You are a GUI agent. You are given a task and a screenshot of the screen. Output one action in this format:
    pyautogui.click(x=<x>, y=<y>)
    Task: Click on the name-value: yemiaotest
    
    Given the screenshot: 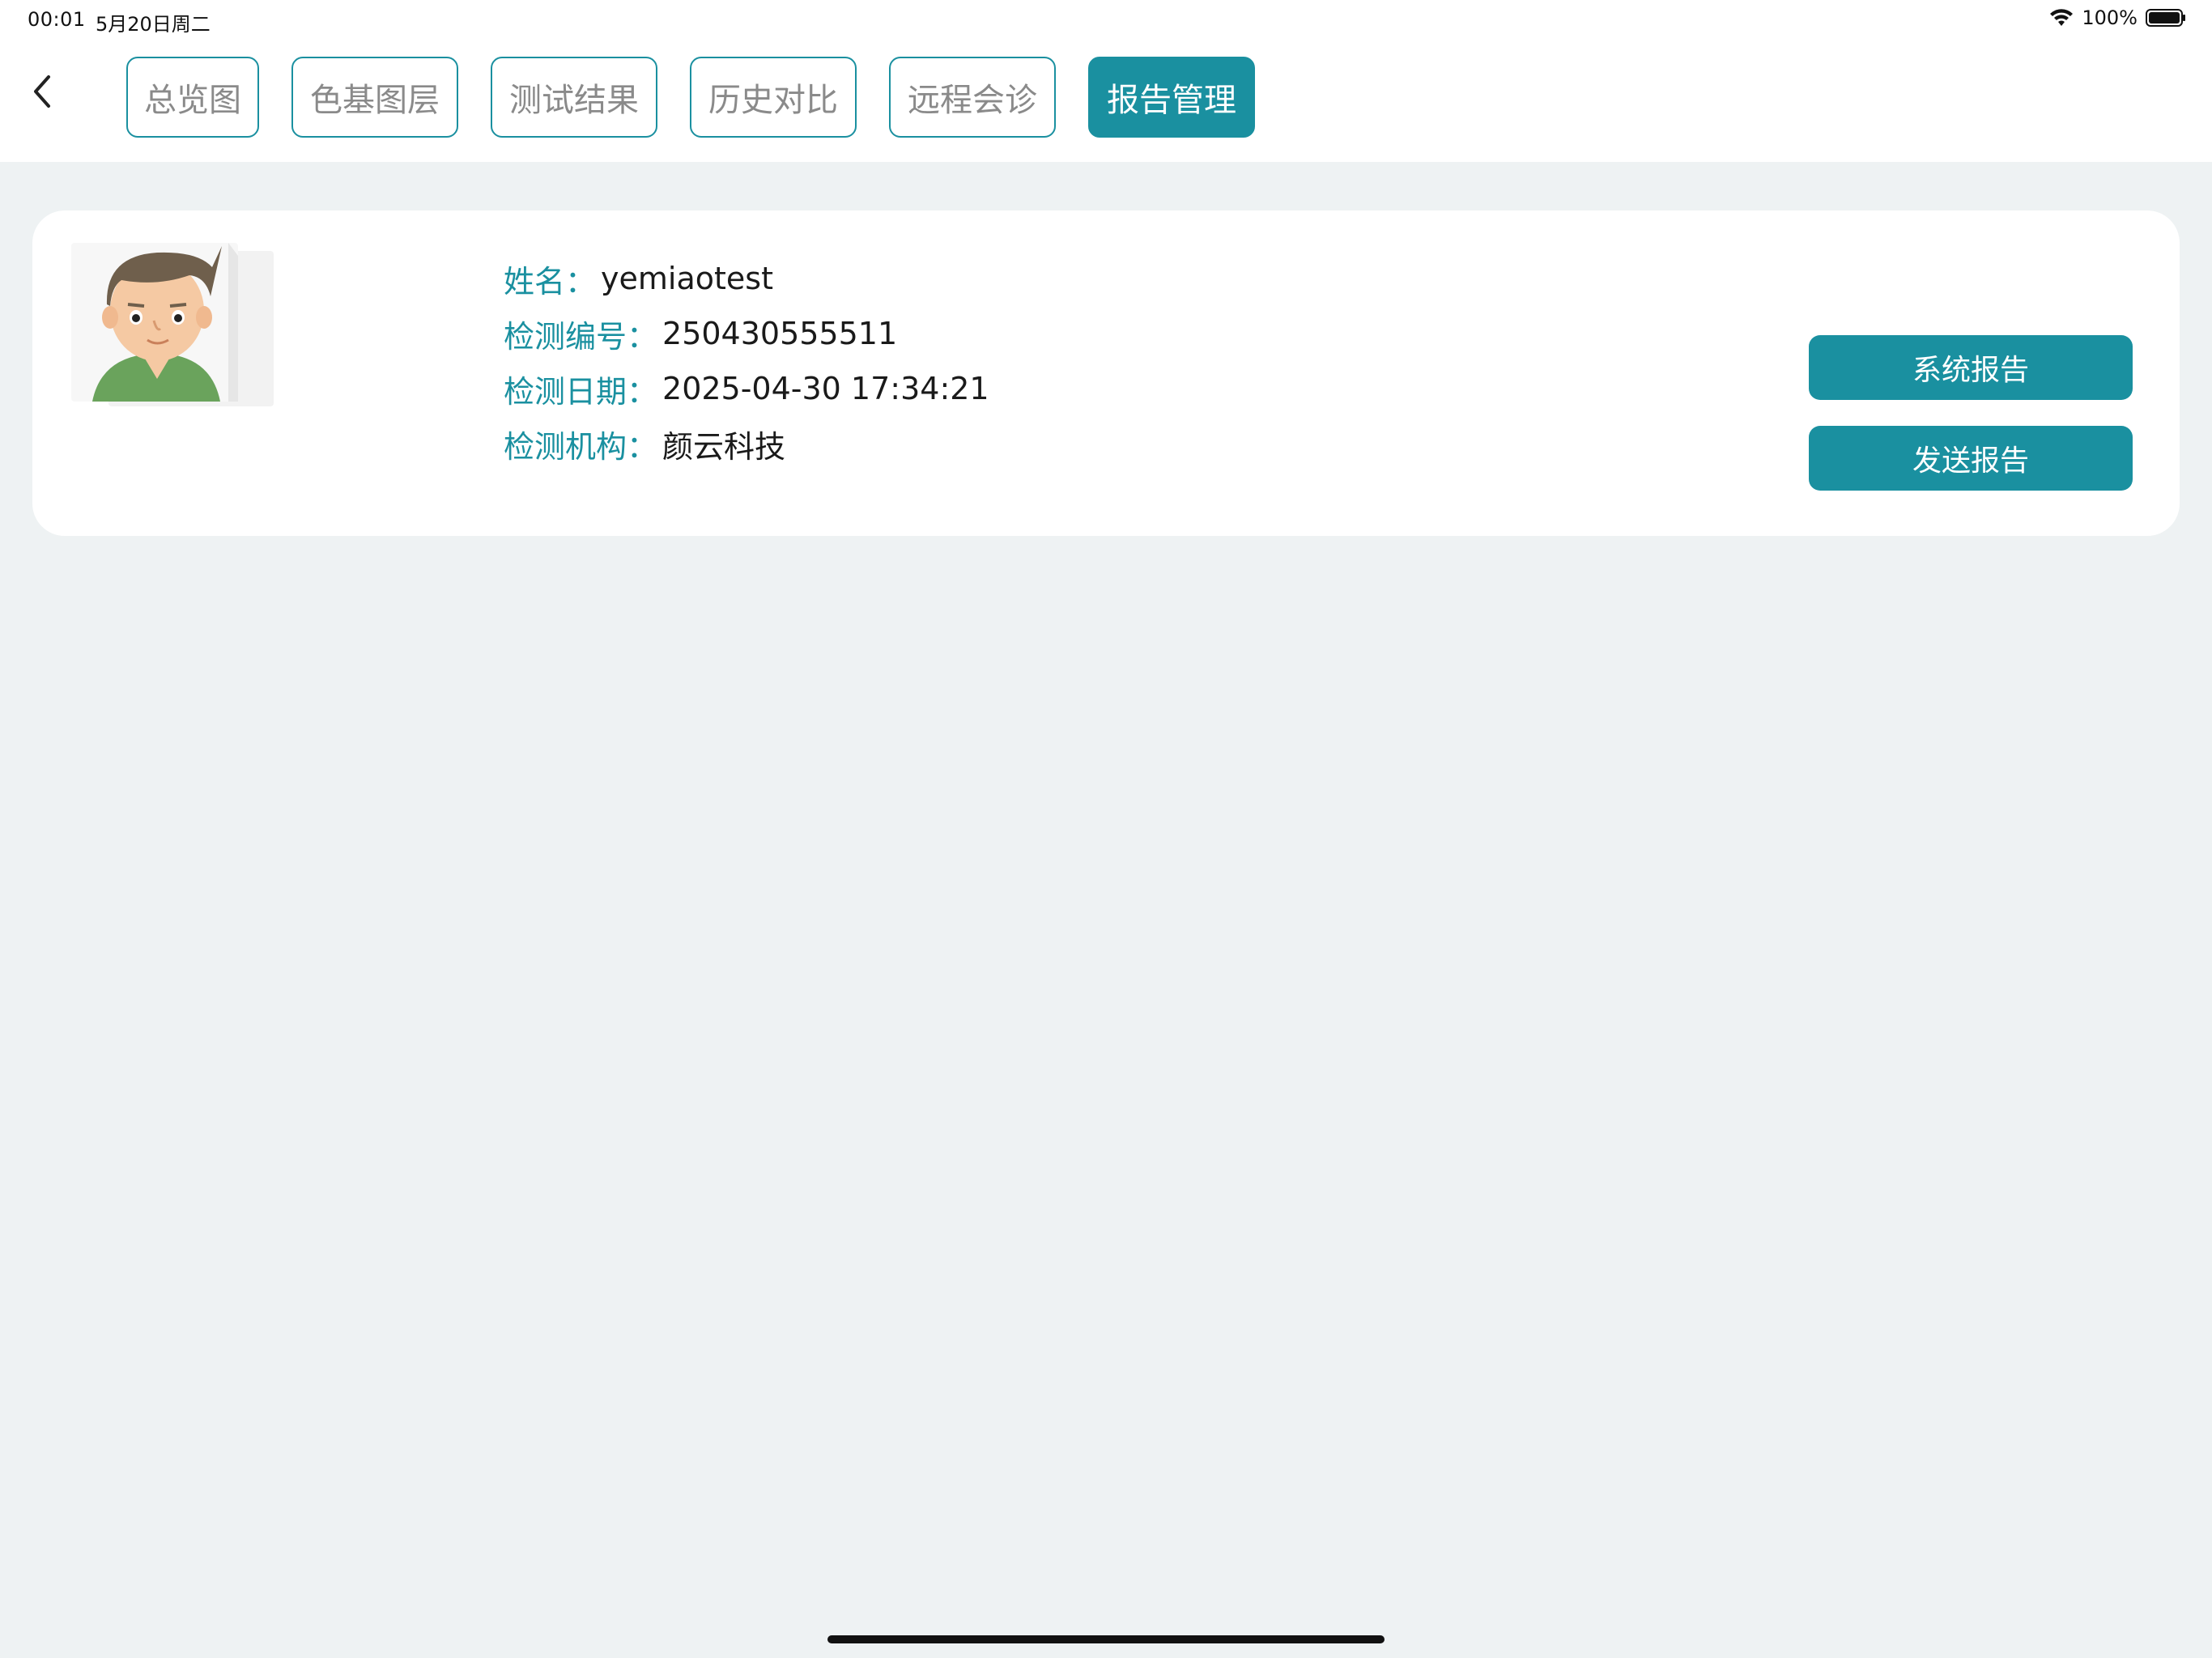 What is the action you would take?
    pyautogui.click(x=687, y=278)
    